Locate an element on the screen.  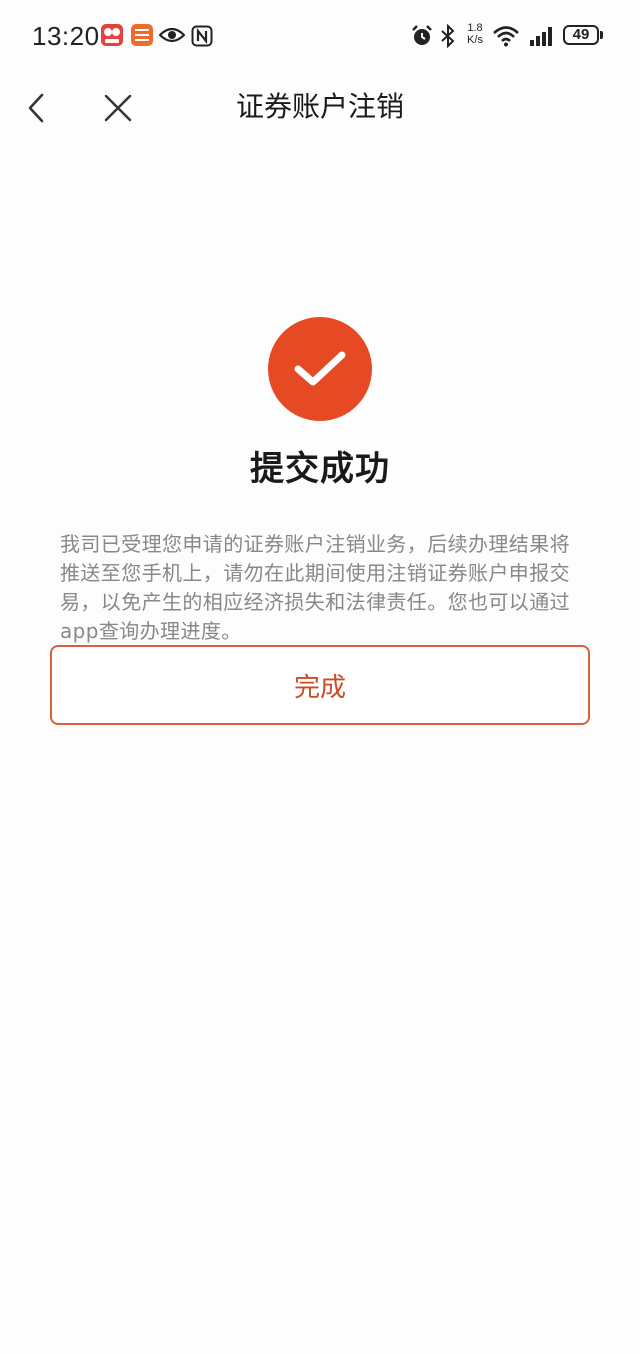
page-title: 证券账户注销 is located at coordinates (319, 106).